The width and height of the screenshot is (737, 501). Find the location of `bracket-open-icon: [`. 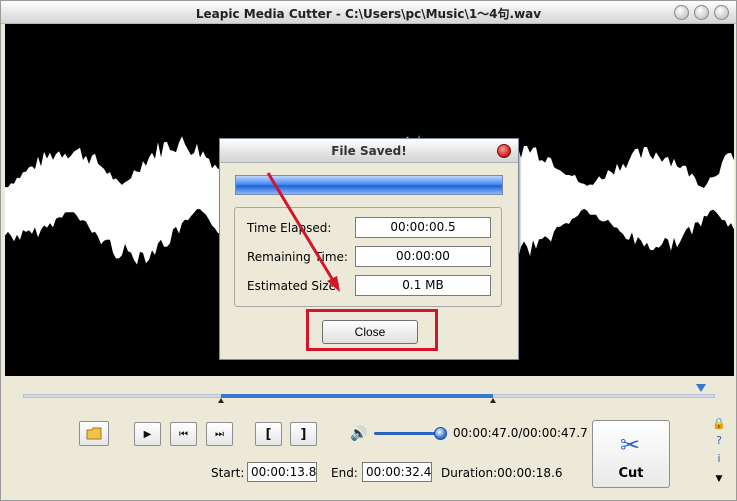

bracket-open-icon: [ is located at coordinates (268, 434).